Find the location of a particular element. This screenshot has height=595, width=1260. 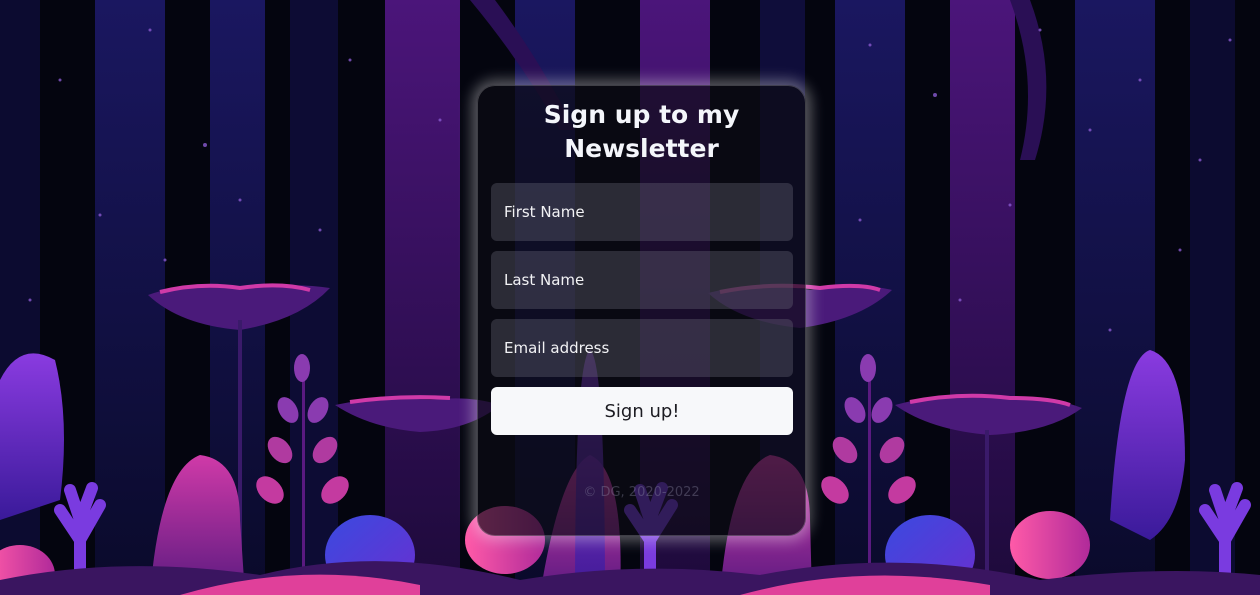

form-title-line-2: Newsletter is located at coordinates (641, 148).